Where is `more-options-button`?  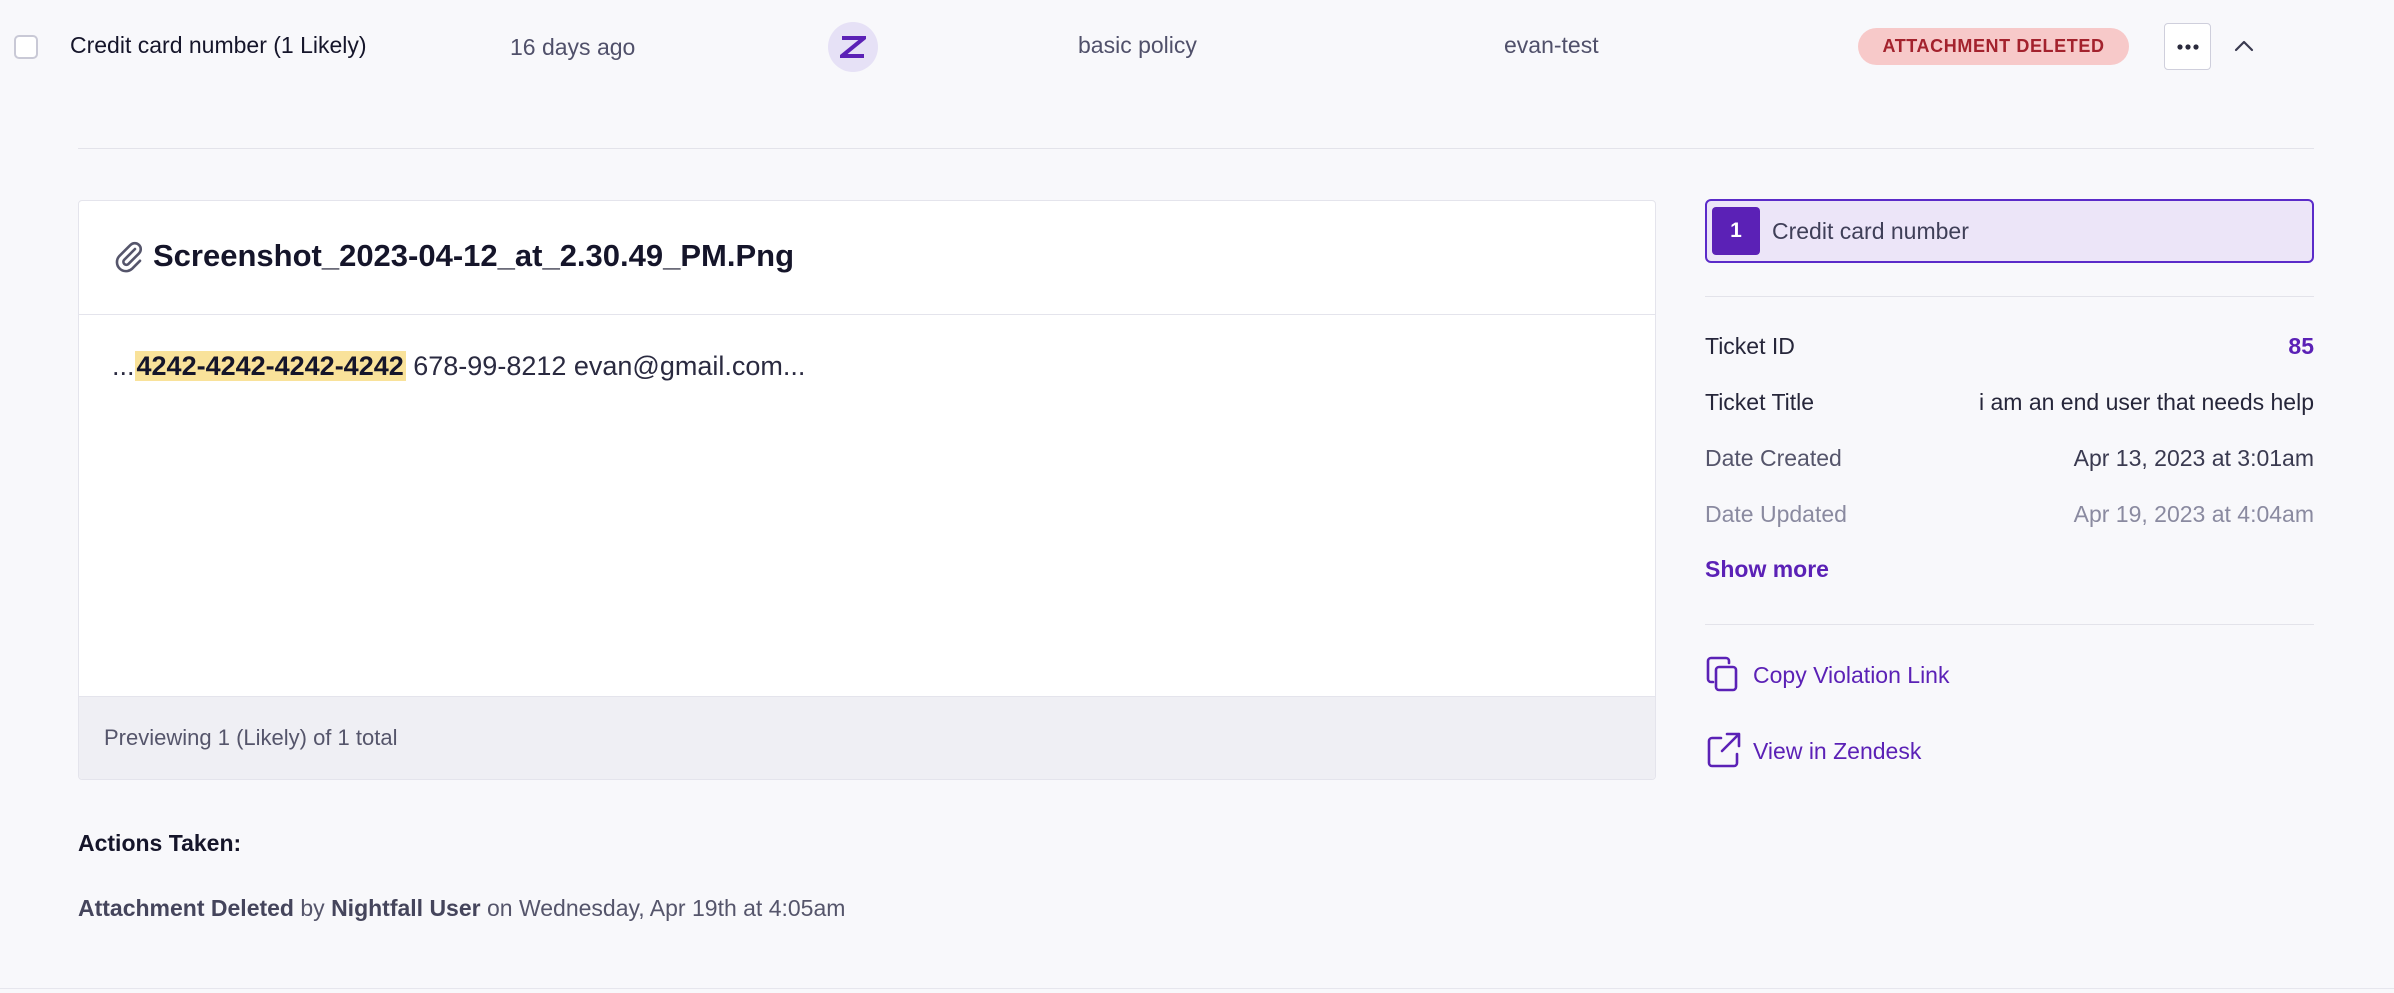 more-options-button is located at coordinates (2187, 46).